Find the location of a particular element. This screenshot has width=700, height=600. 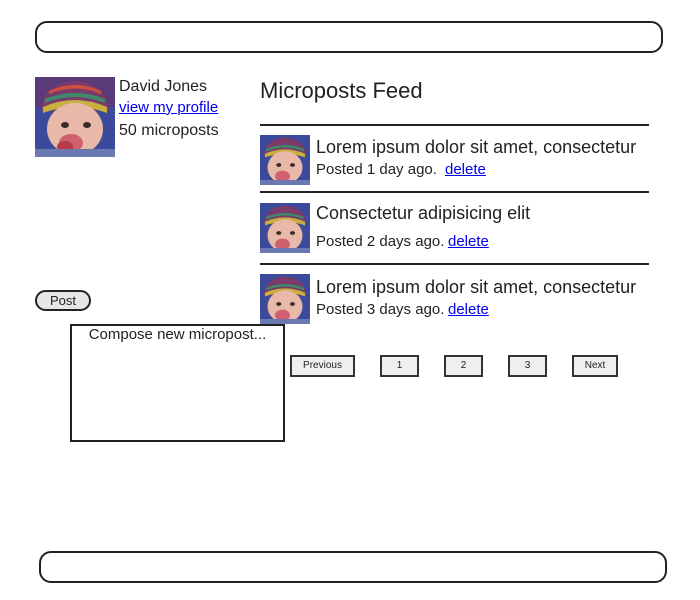

micropost-count: 50 microposts is located at coordinates (169, 130).